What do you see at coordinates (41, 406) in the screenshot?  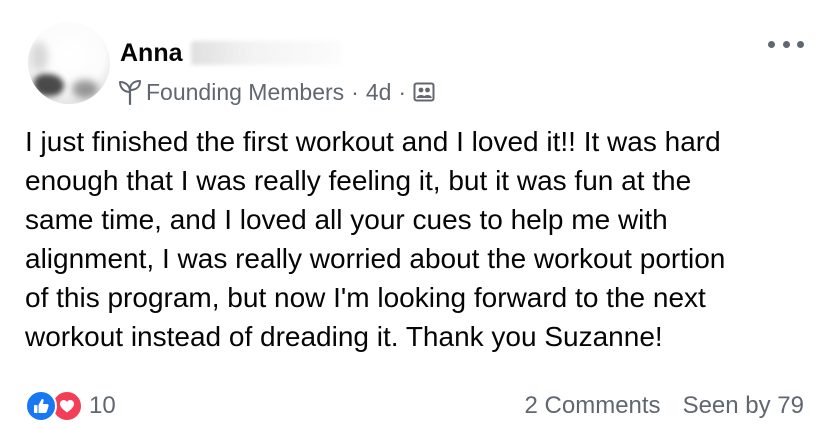 I see `like-icon` at bounding box center [41, 406].